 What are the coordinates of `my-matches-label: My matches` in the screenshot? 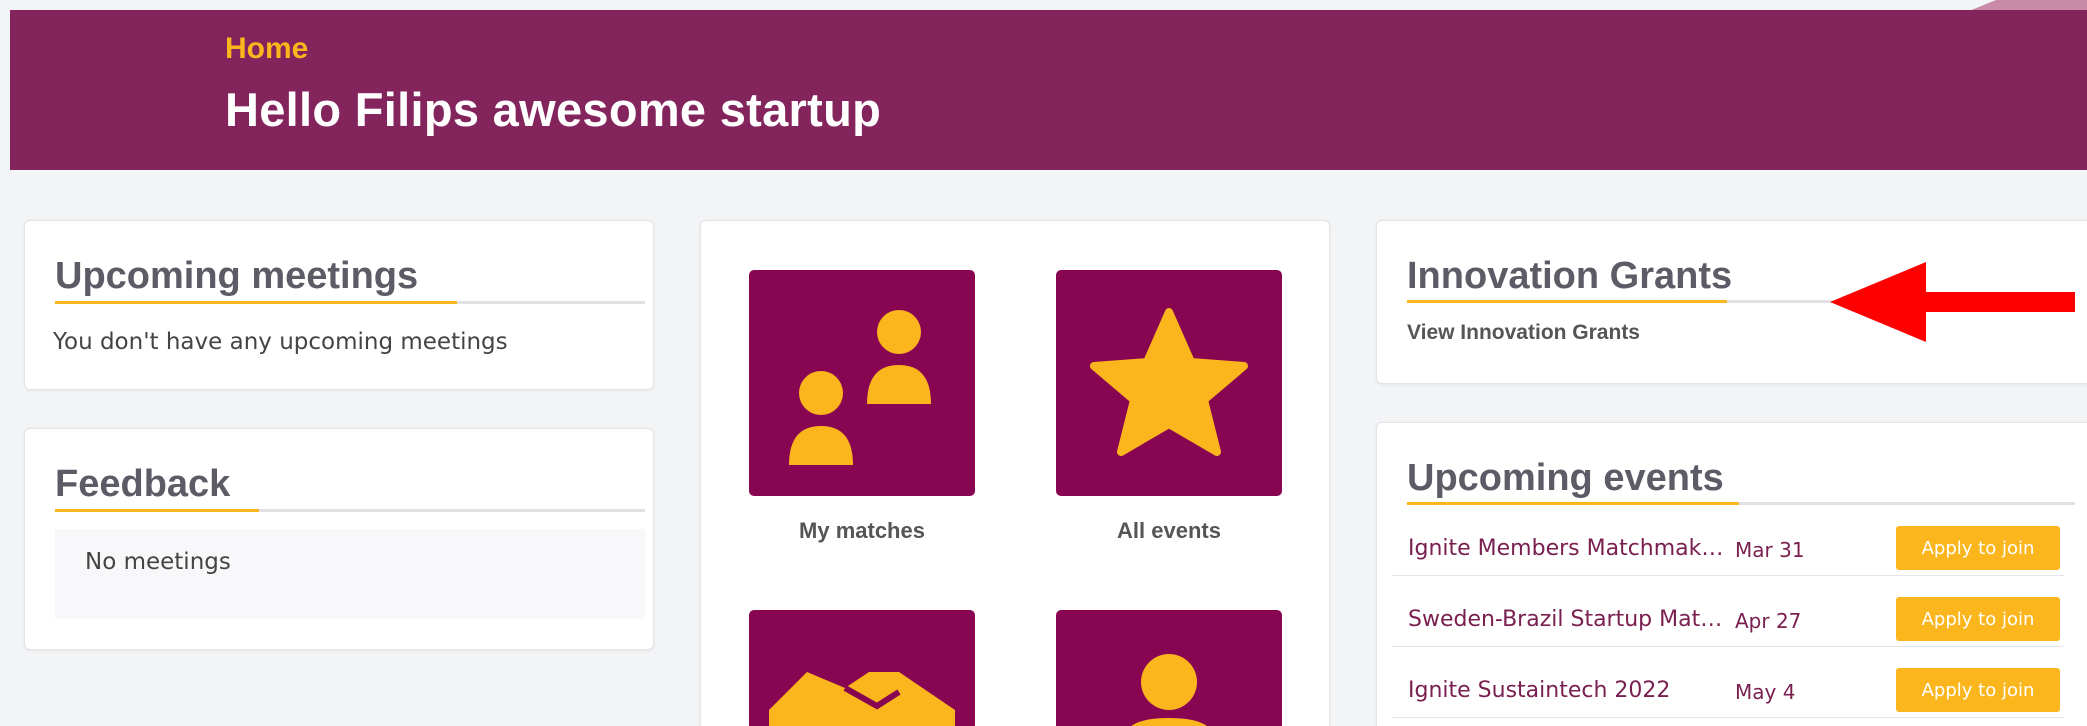 It's located at (862, 531).